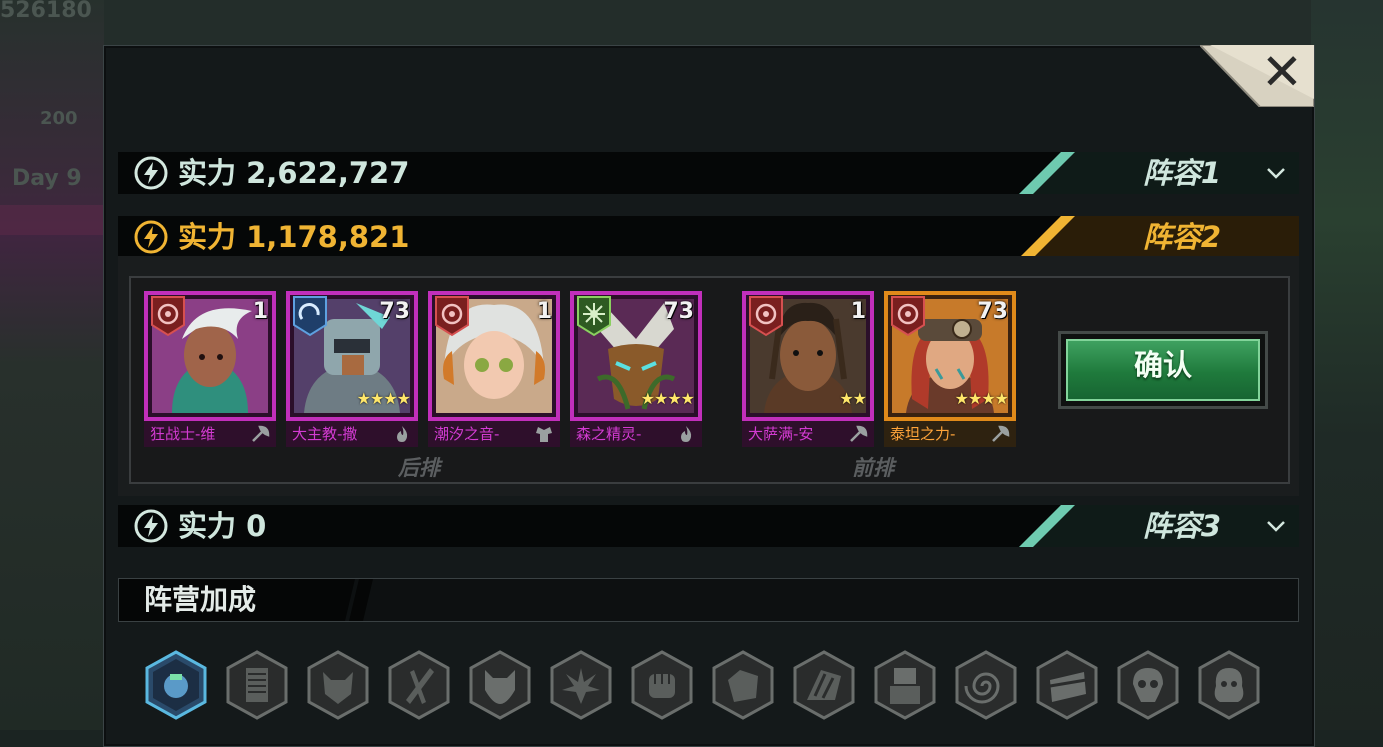 This screenshot has height=747, width=1383. What do you see at coordinates (1181, 526) in the screenshot?
I see `team-tab-label: 阵容3` at bounding box center [1181, 526].